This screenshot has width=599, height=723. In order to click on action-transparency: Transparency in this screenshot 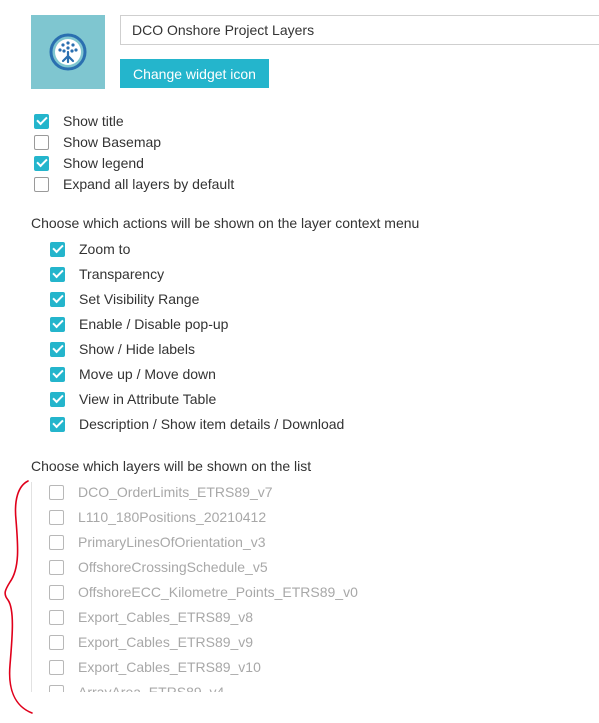, I will do `click(107, 274)`.